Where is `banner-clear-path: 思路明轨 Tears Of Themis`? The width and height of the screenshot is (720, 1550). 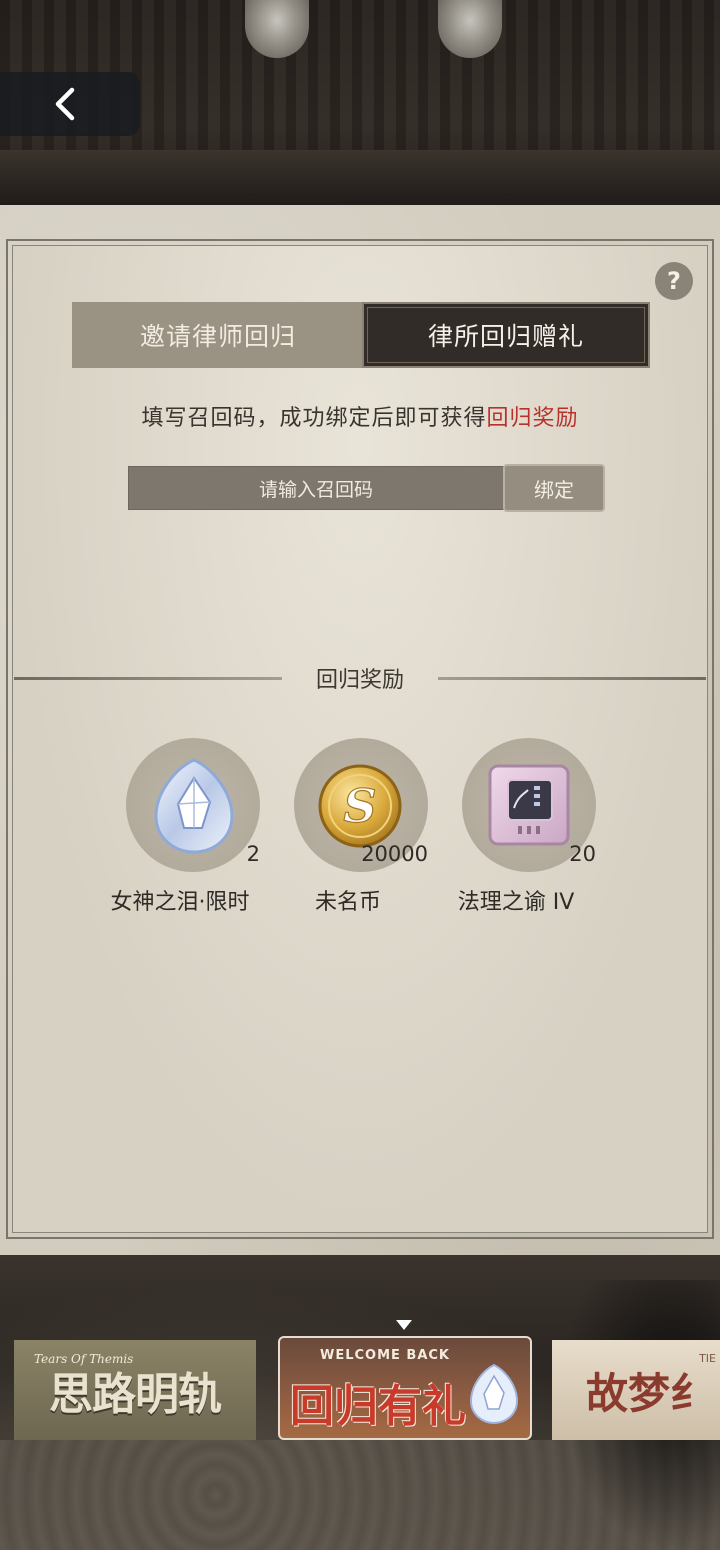 banner-clear-path: 思路明轨 Tears Of Themis is located at coordinates (135, 1390).